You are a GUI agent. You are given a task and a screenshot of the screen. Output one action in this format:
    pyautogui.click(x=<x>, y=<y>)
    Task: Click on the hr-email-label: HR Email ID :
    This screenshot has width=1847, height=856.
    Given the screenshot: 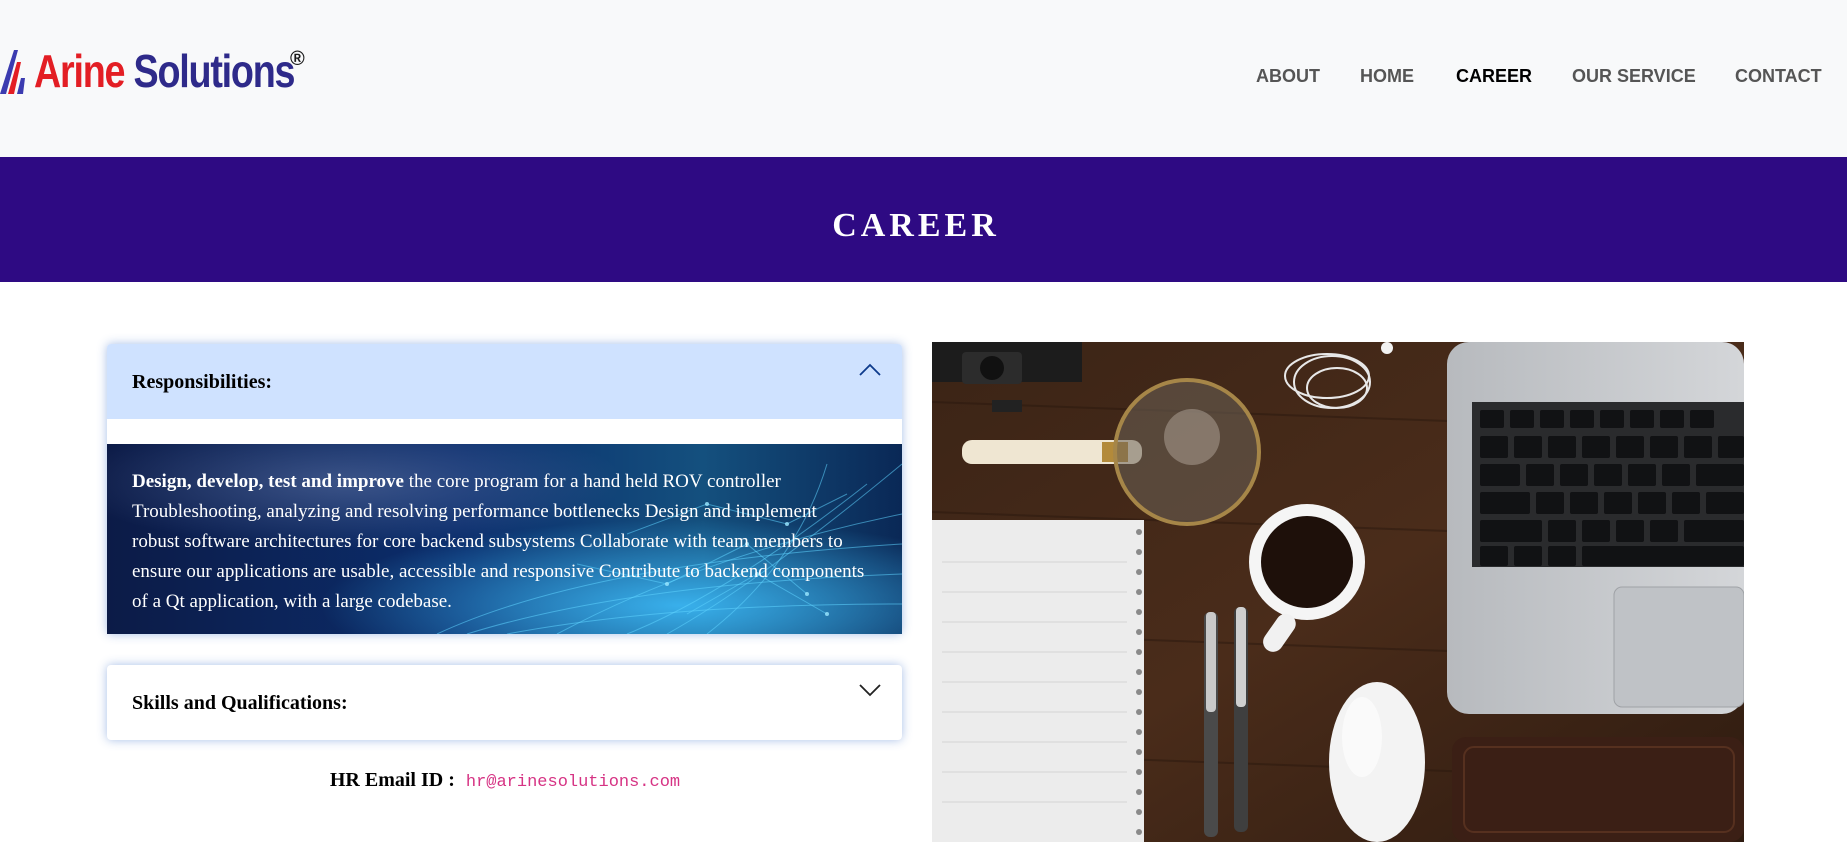 What is the action you would take?
    pyautogui.click(x=392, y=780)
    